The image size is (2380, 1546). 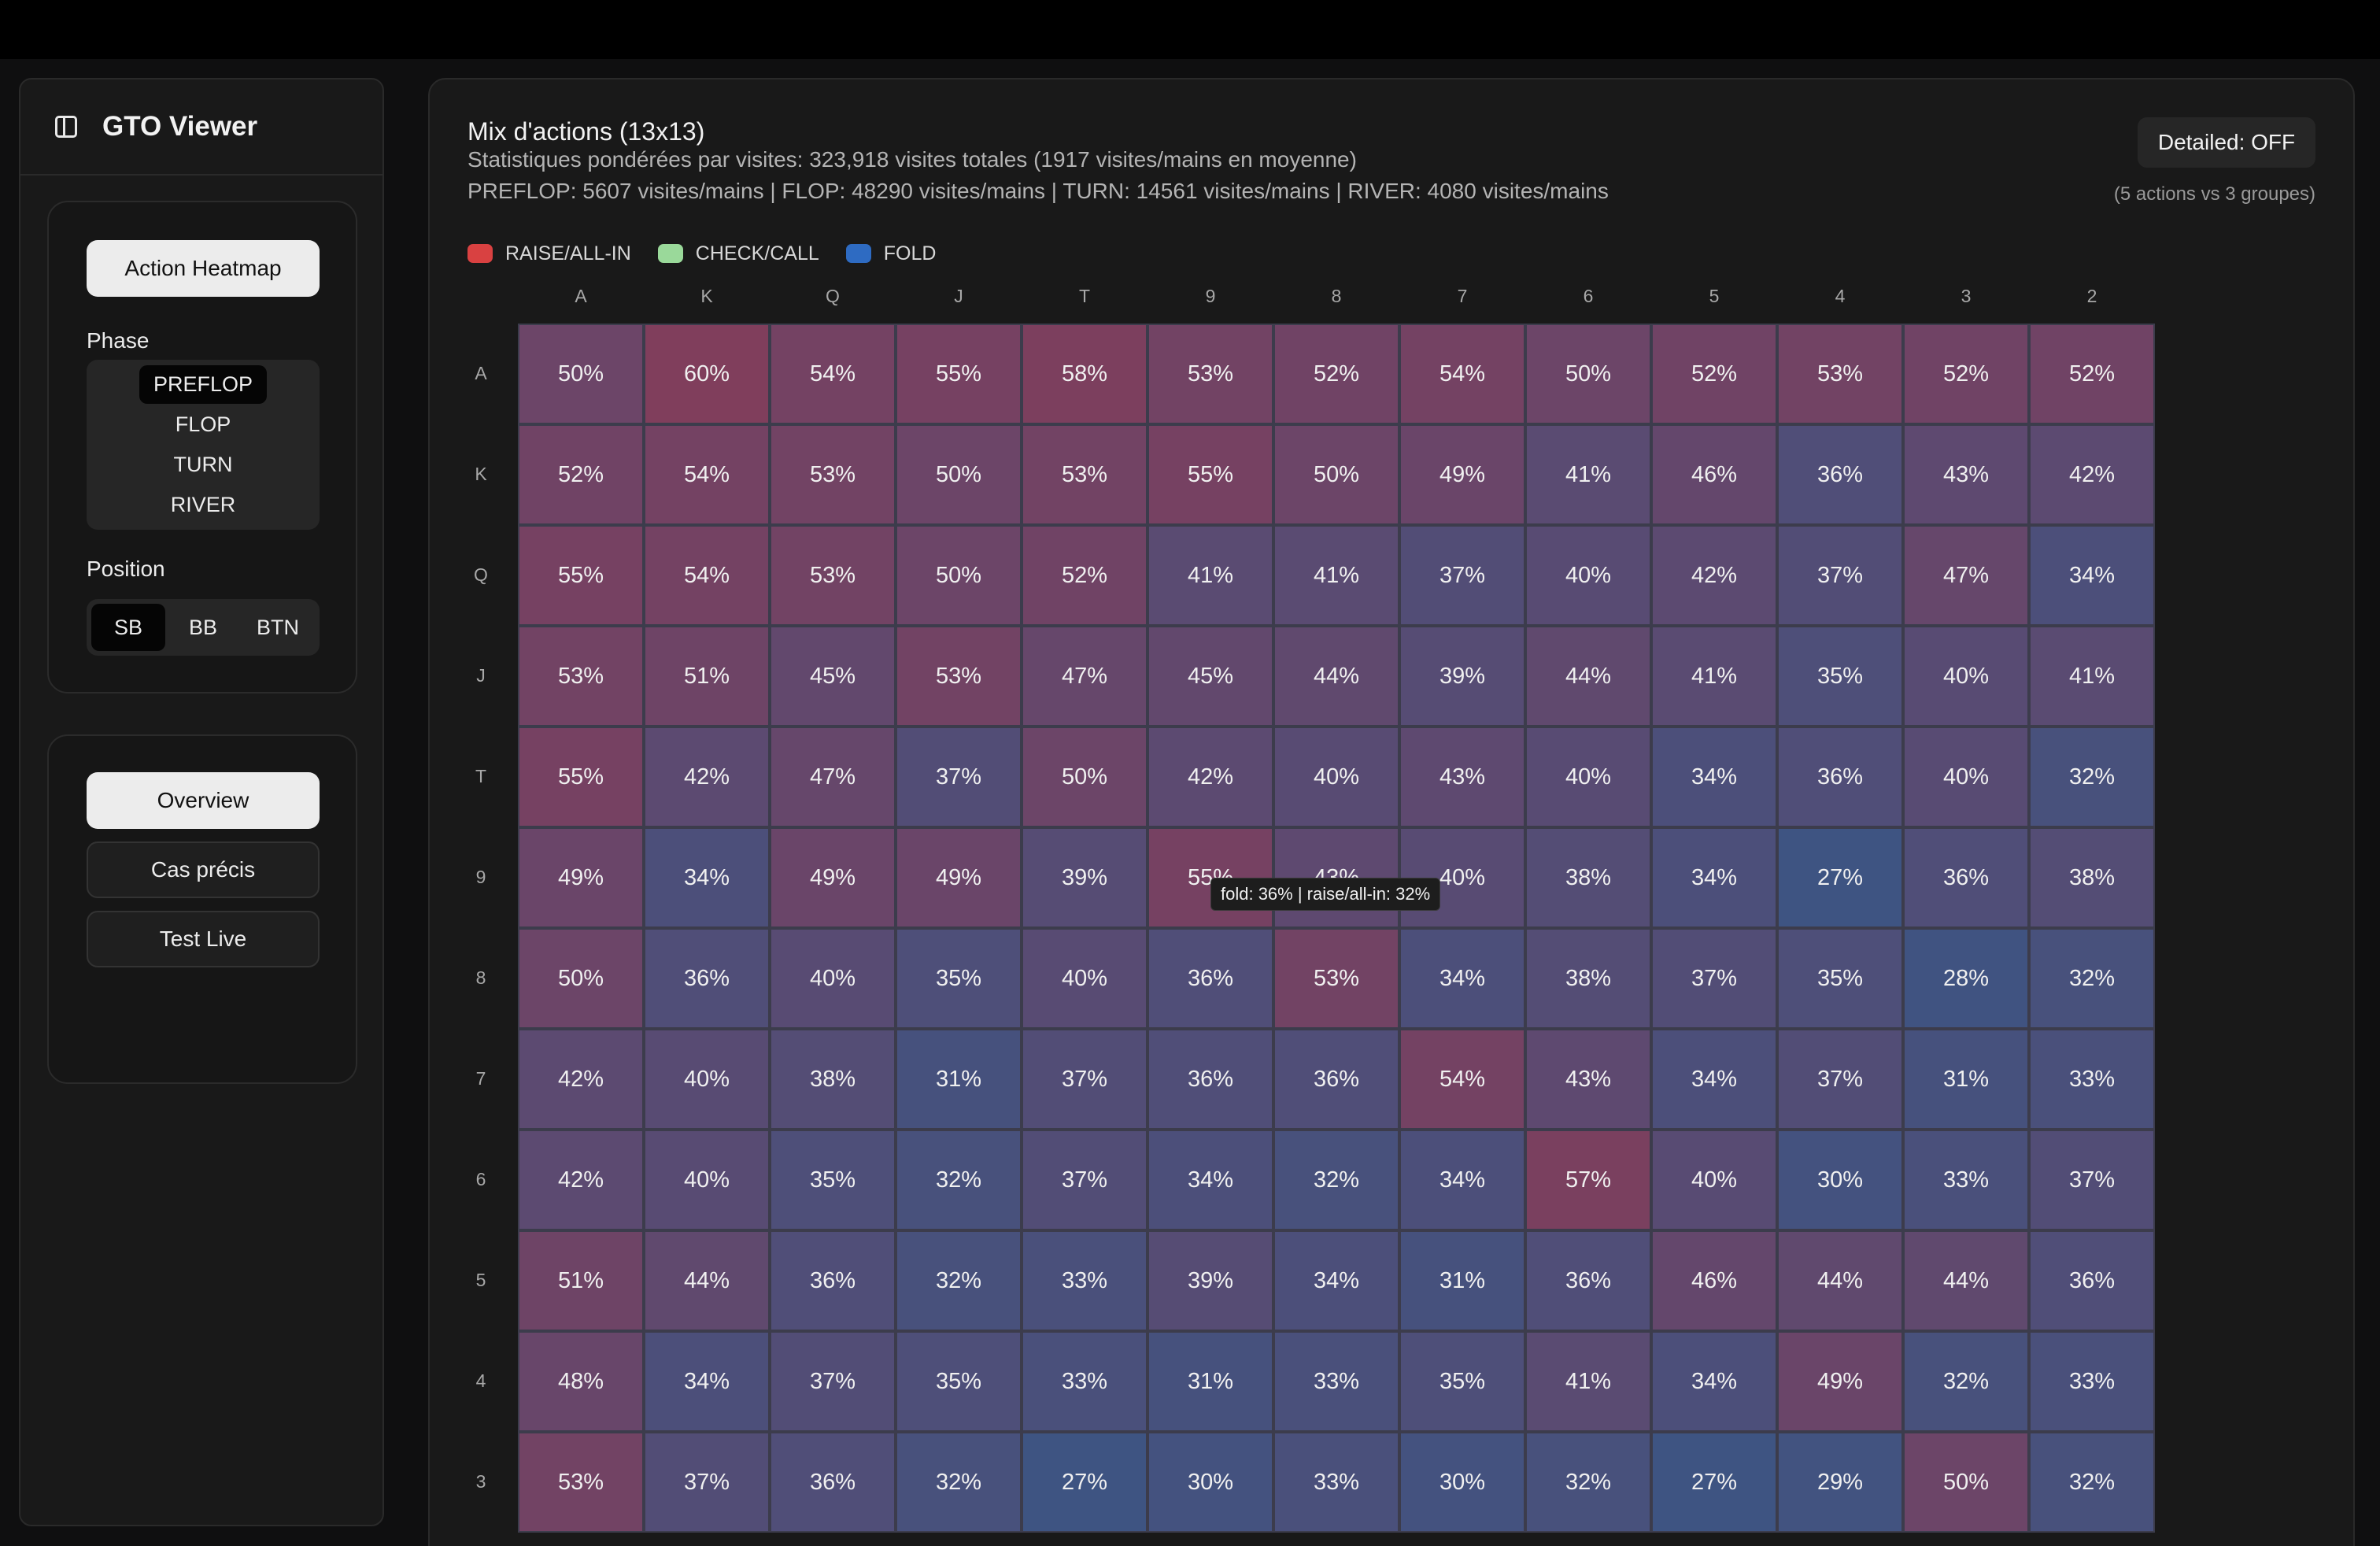 I want to click on phase-option-river: RIVER, so click(x=203, y=504).